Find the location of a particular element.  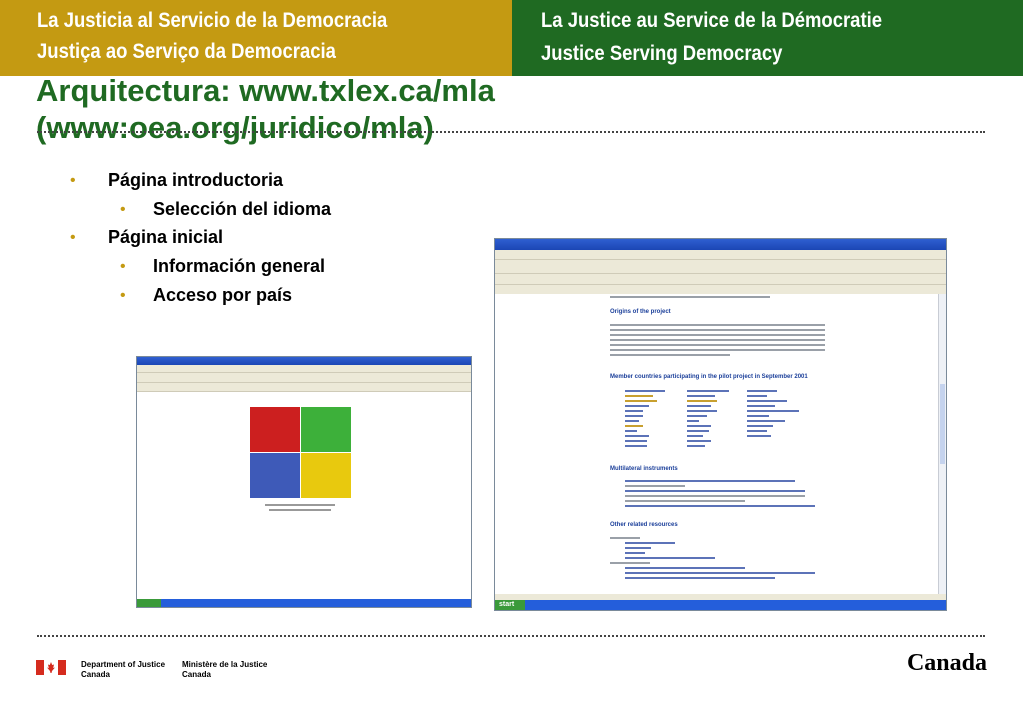

dept-en-line-1: Department of Justice is located at coordinates (123, 664).